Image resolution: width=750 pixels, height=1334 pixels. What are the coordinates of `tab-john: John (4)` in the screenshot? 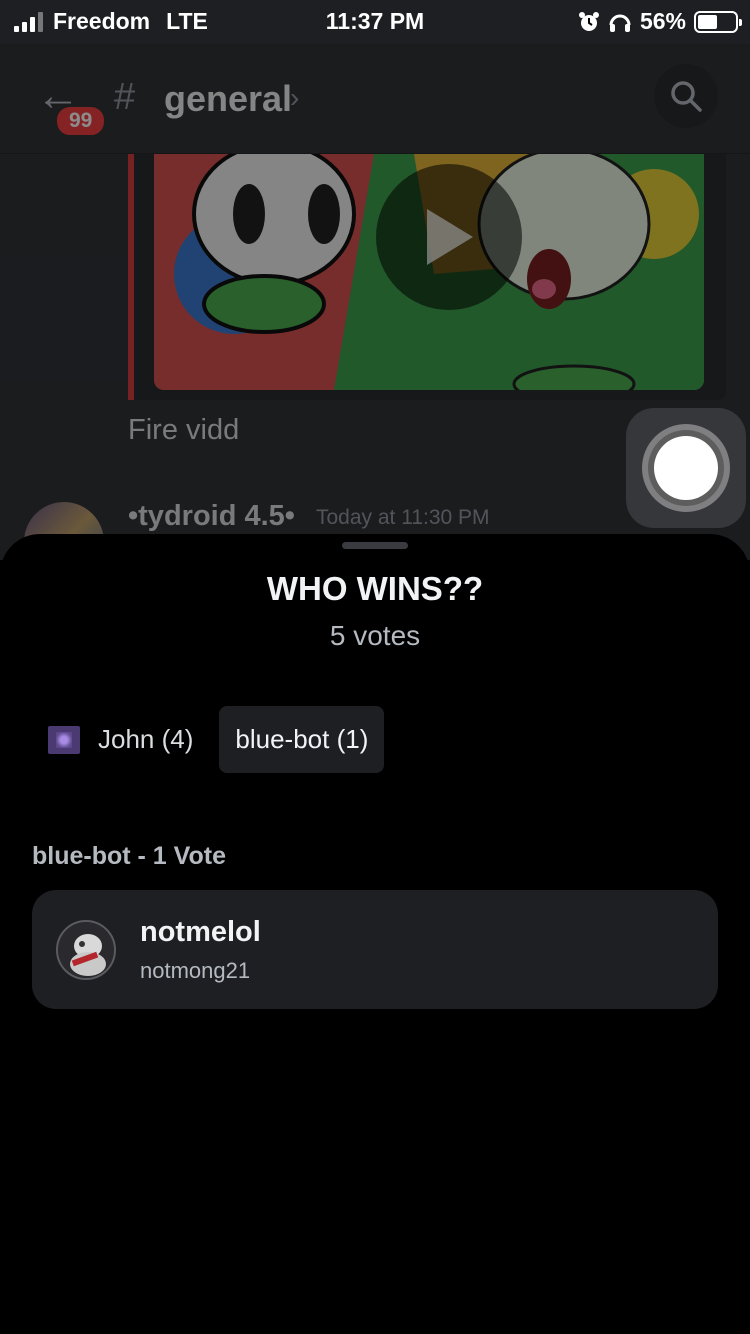 It's located at (120, 739).